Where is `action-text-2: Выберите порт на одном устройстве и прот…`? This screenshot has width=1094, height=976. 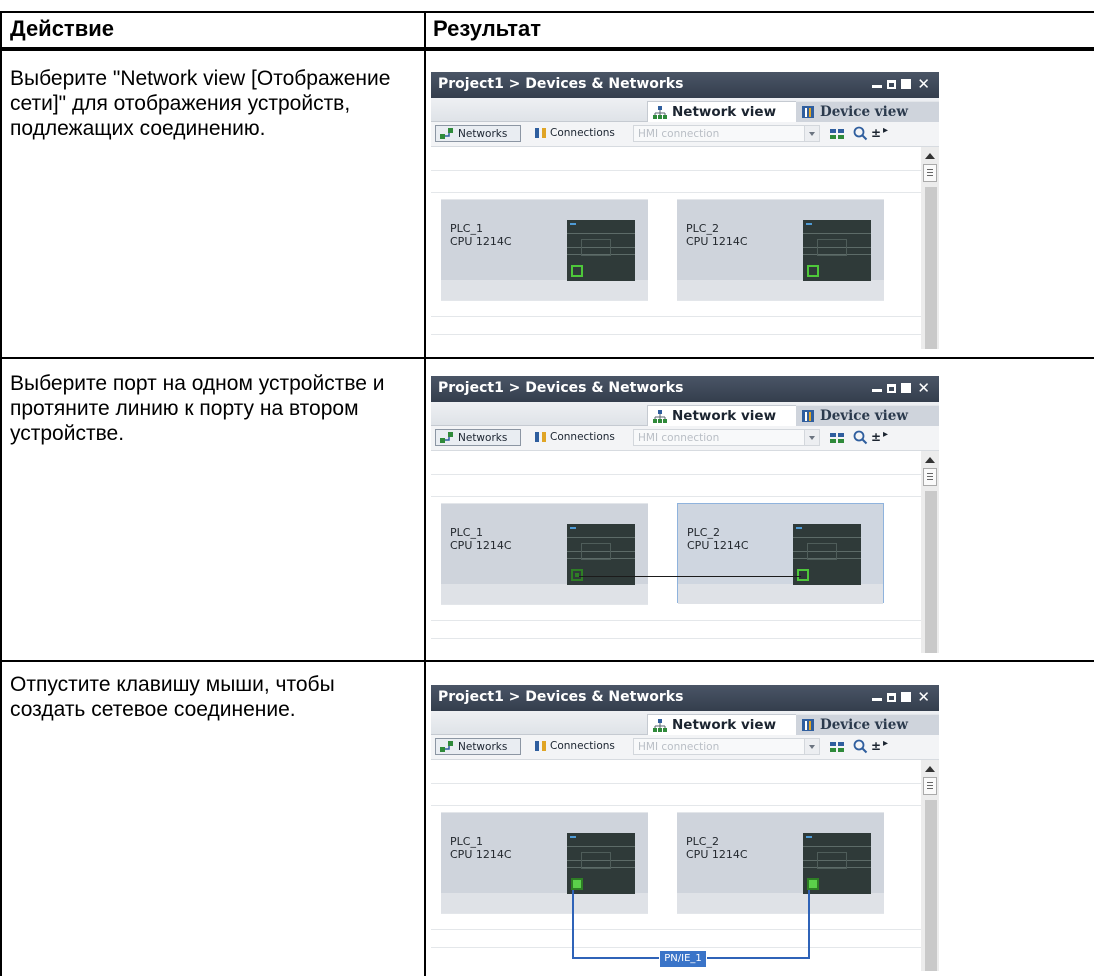 action-text-2: Выберите порт на одном устройстве и прот… is located at coordinates (197, 408).